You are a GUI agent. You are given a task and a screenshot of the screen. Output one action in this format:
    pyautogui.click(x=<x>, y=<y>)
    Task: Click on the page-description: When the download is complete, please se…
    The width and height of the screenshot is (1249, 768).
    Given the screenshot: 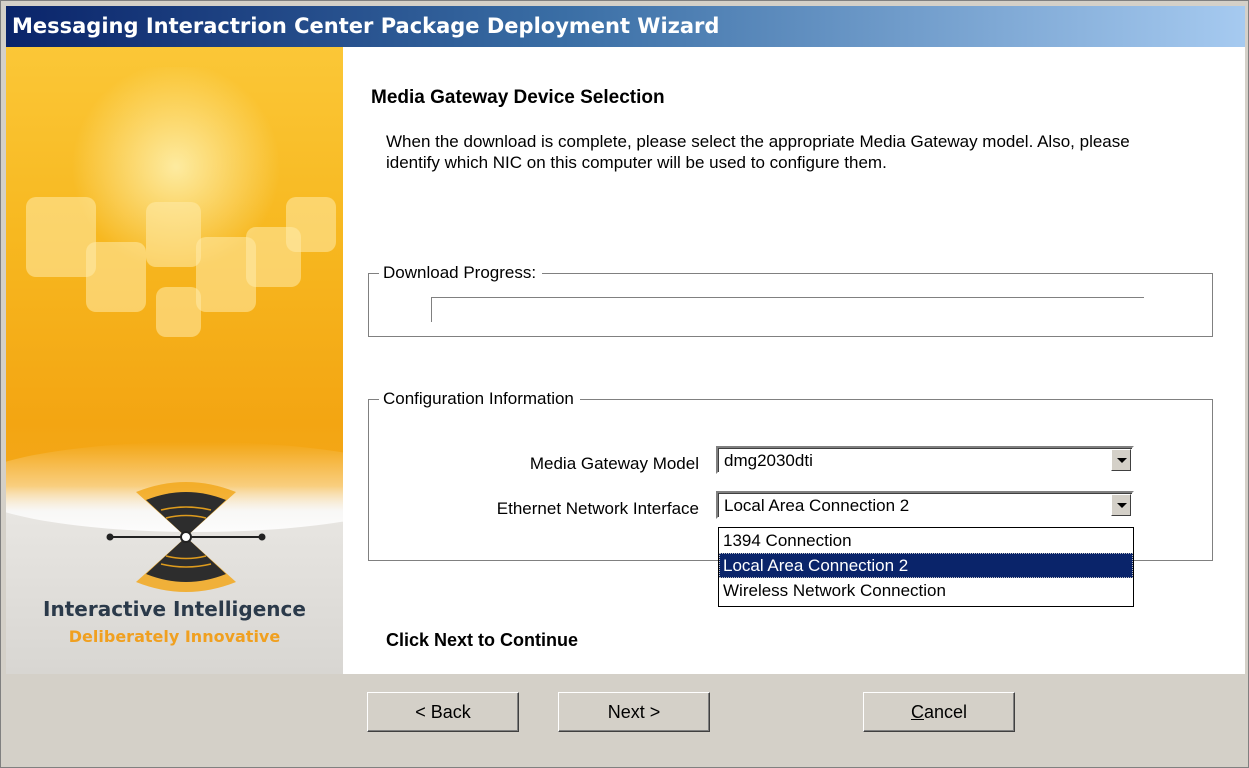 What is the action you would take?
    pyautogui.click(x=758, y=152)
    